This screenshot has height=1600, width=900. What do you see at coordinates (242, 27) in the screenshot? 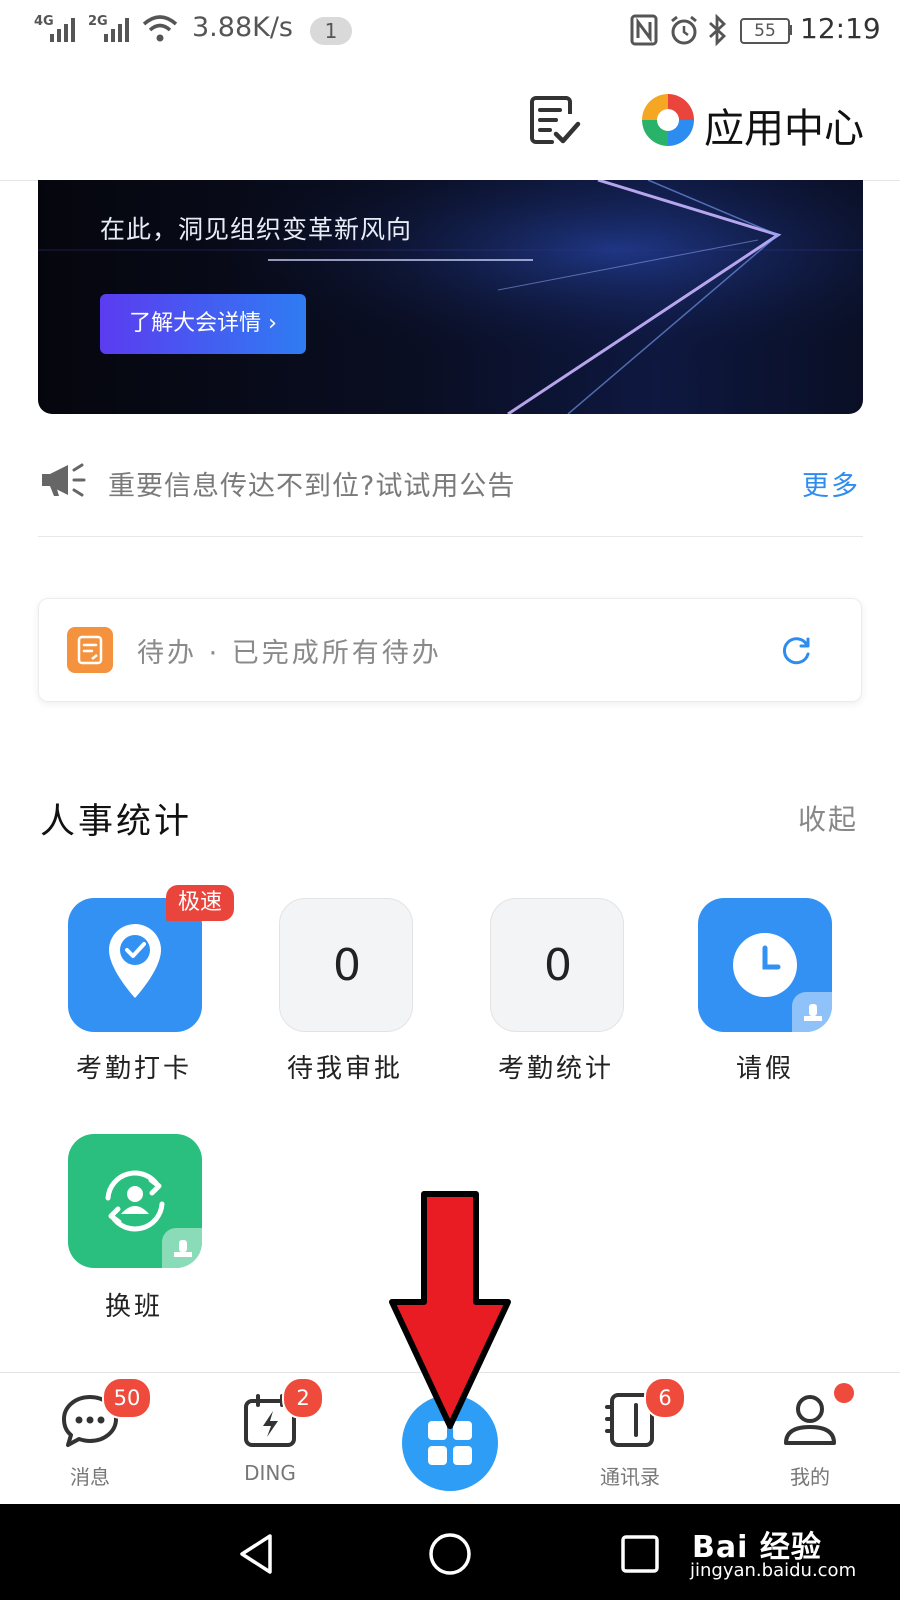
I see `network-speed: 3.88K/s` at bounding box center [242, 27].